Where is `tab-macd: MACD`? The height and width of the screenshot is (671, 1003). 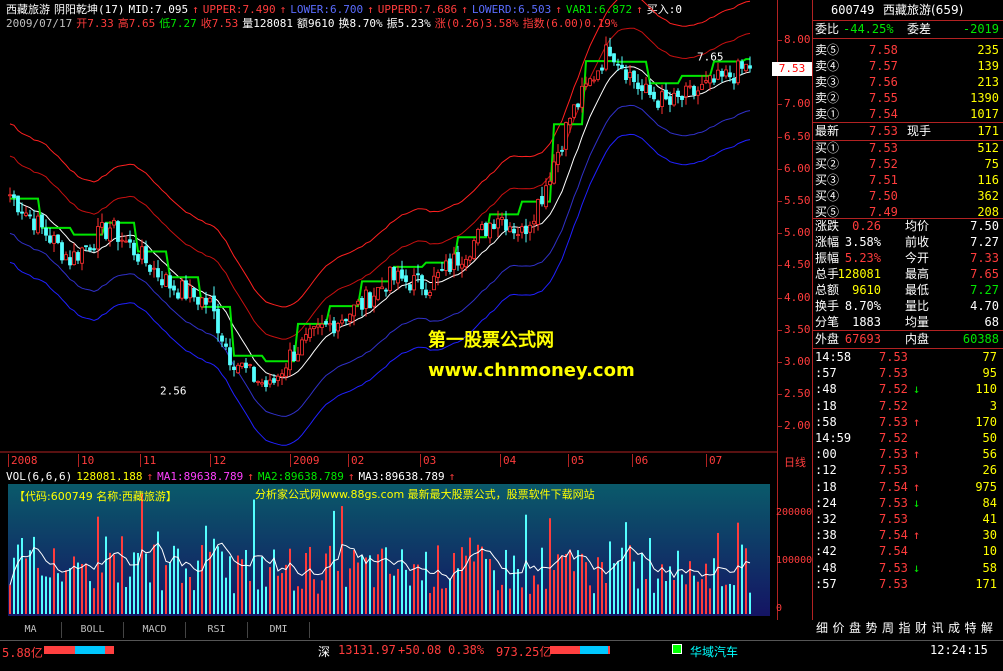 tab-macd: MACD is located at coordinates (155, 630).